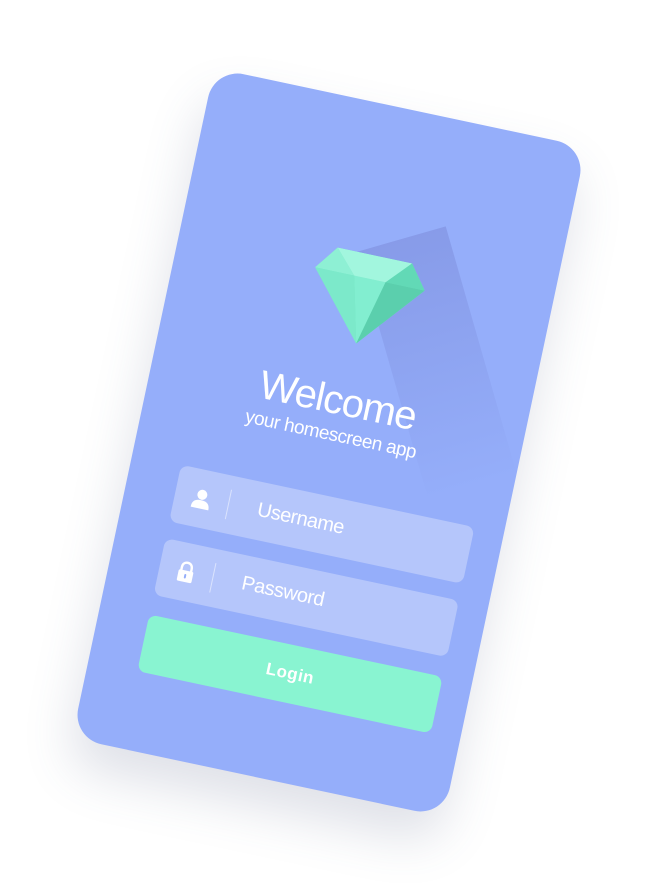  What do you see at coordinates (283, 592) in the screenshot?
I see `password-placeholder: Password` at bounding box center [283, 592].